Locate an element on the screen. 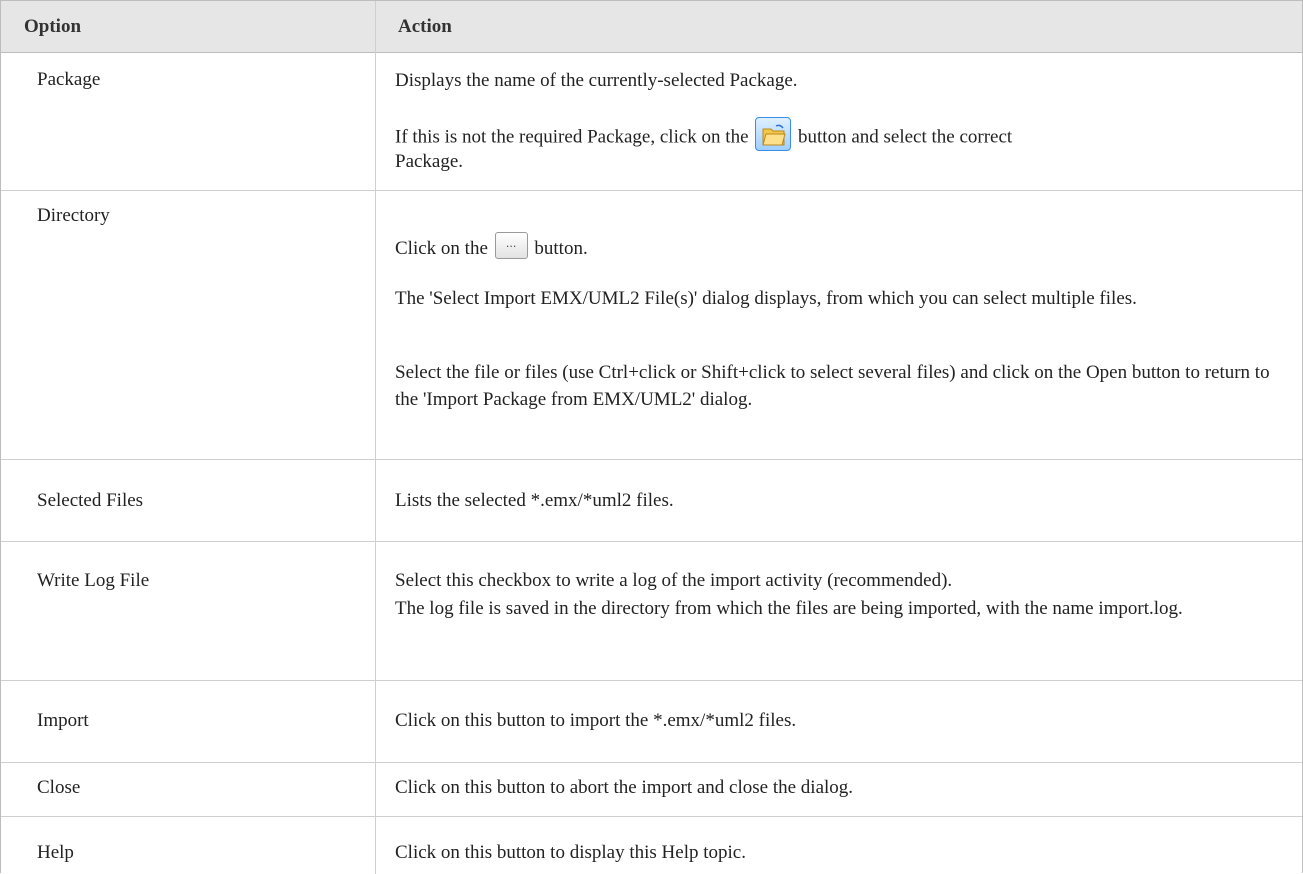 This screenshot has height=874, width=1303. action-directory-line1: Click on the ... button. is located at coordinates (840, 247).